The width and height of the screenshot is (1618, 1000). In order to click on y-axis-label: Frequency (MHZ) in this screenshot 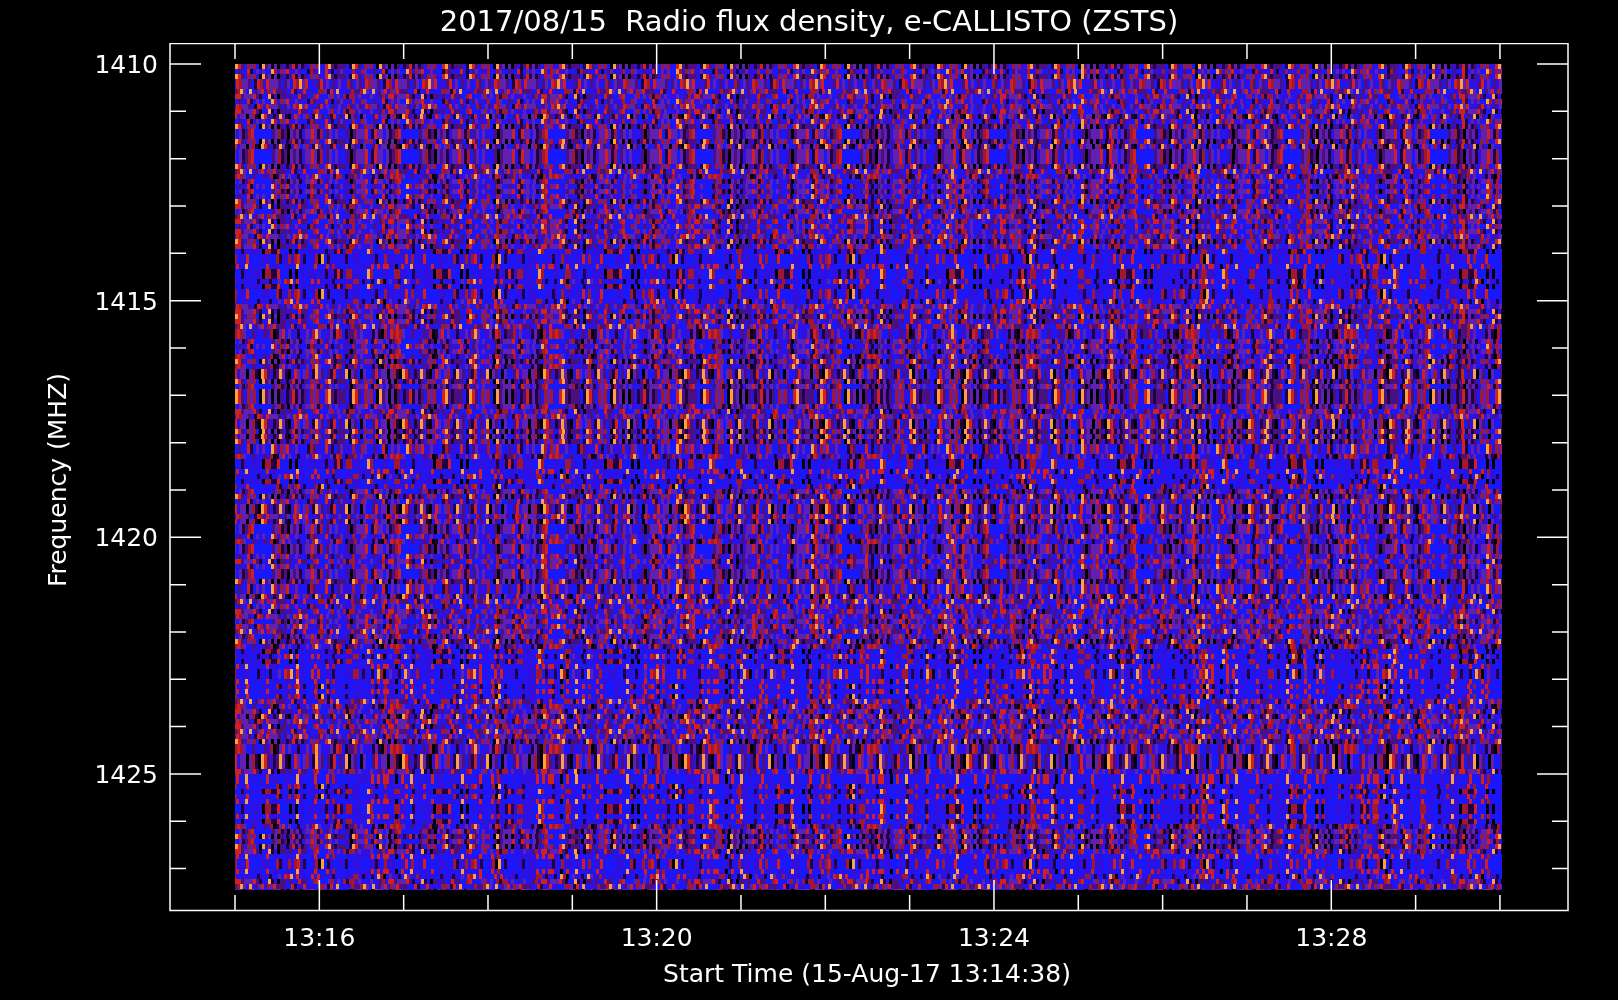, I will do `click(57, 480)`.